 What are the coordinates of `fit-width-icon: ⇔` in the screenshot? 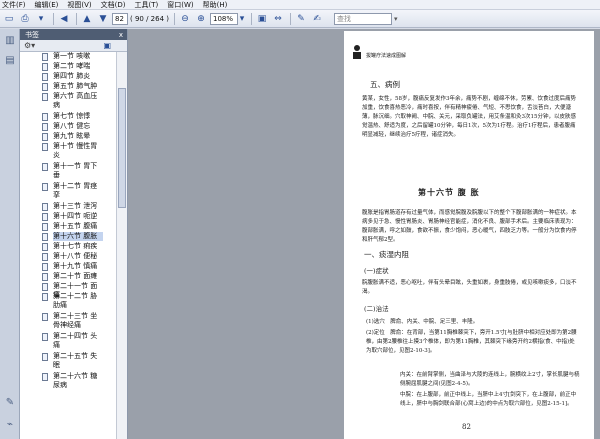 It's located at (278, 19).